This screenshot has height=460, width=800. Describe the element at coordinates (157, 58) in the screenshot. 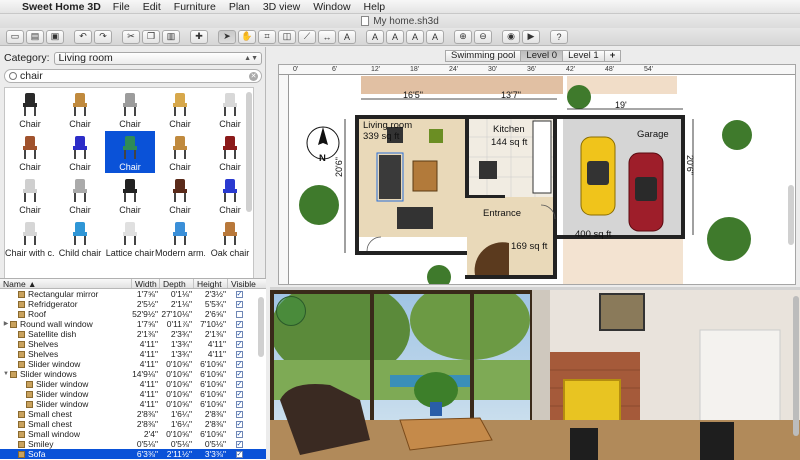

I see `category-select: Living room ▲▼` at that location.